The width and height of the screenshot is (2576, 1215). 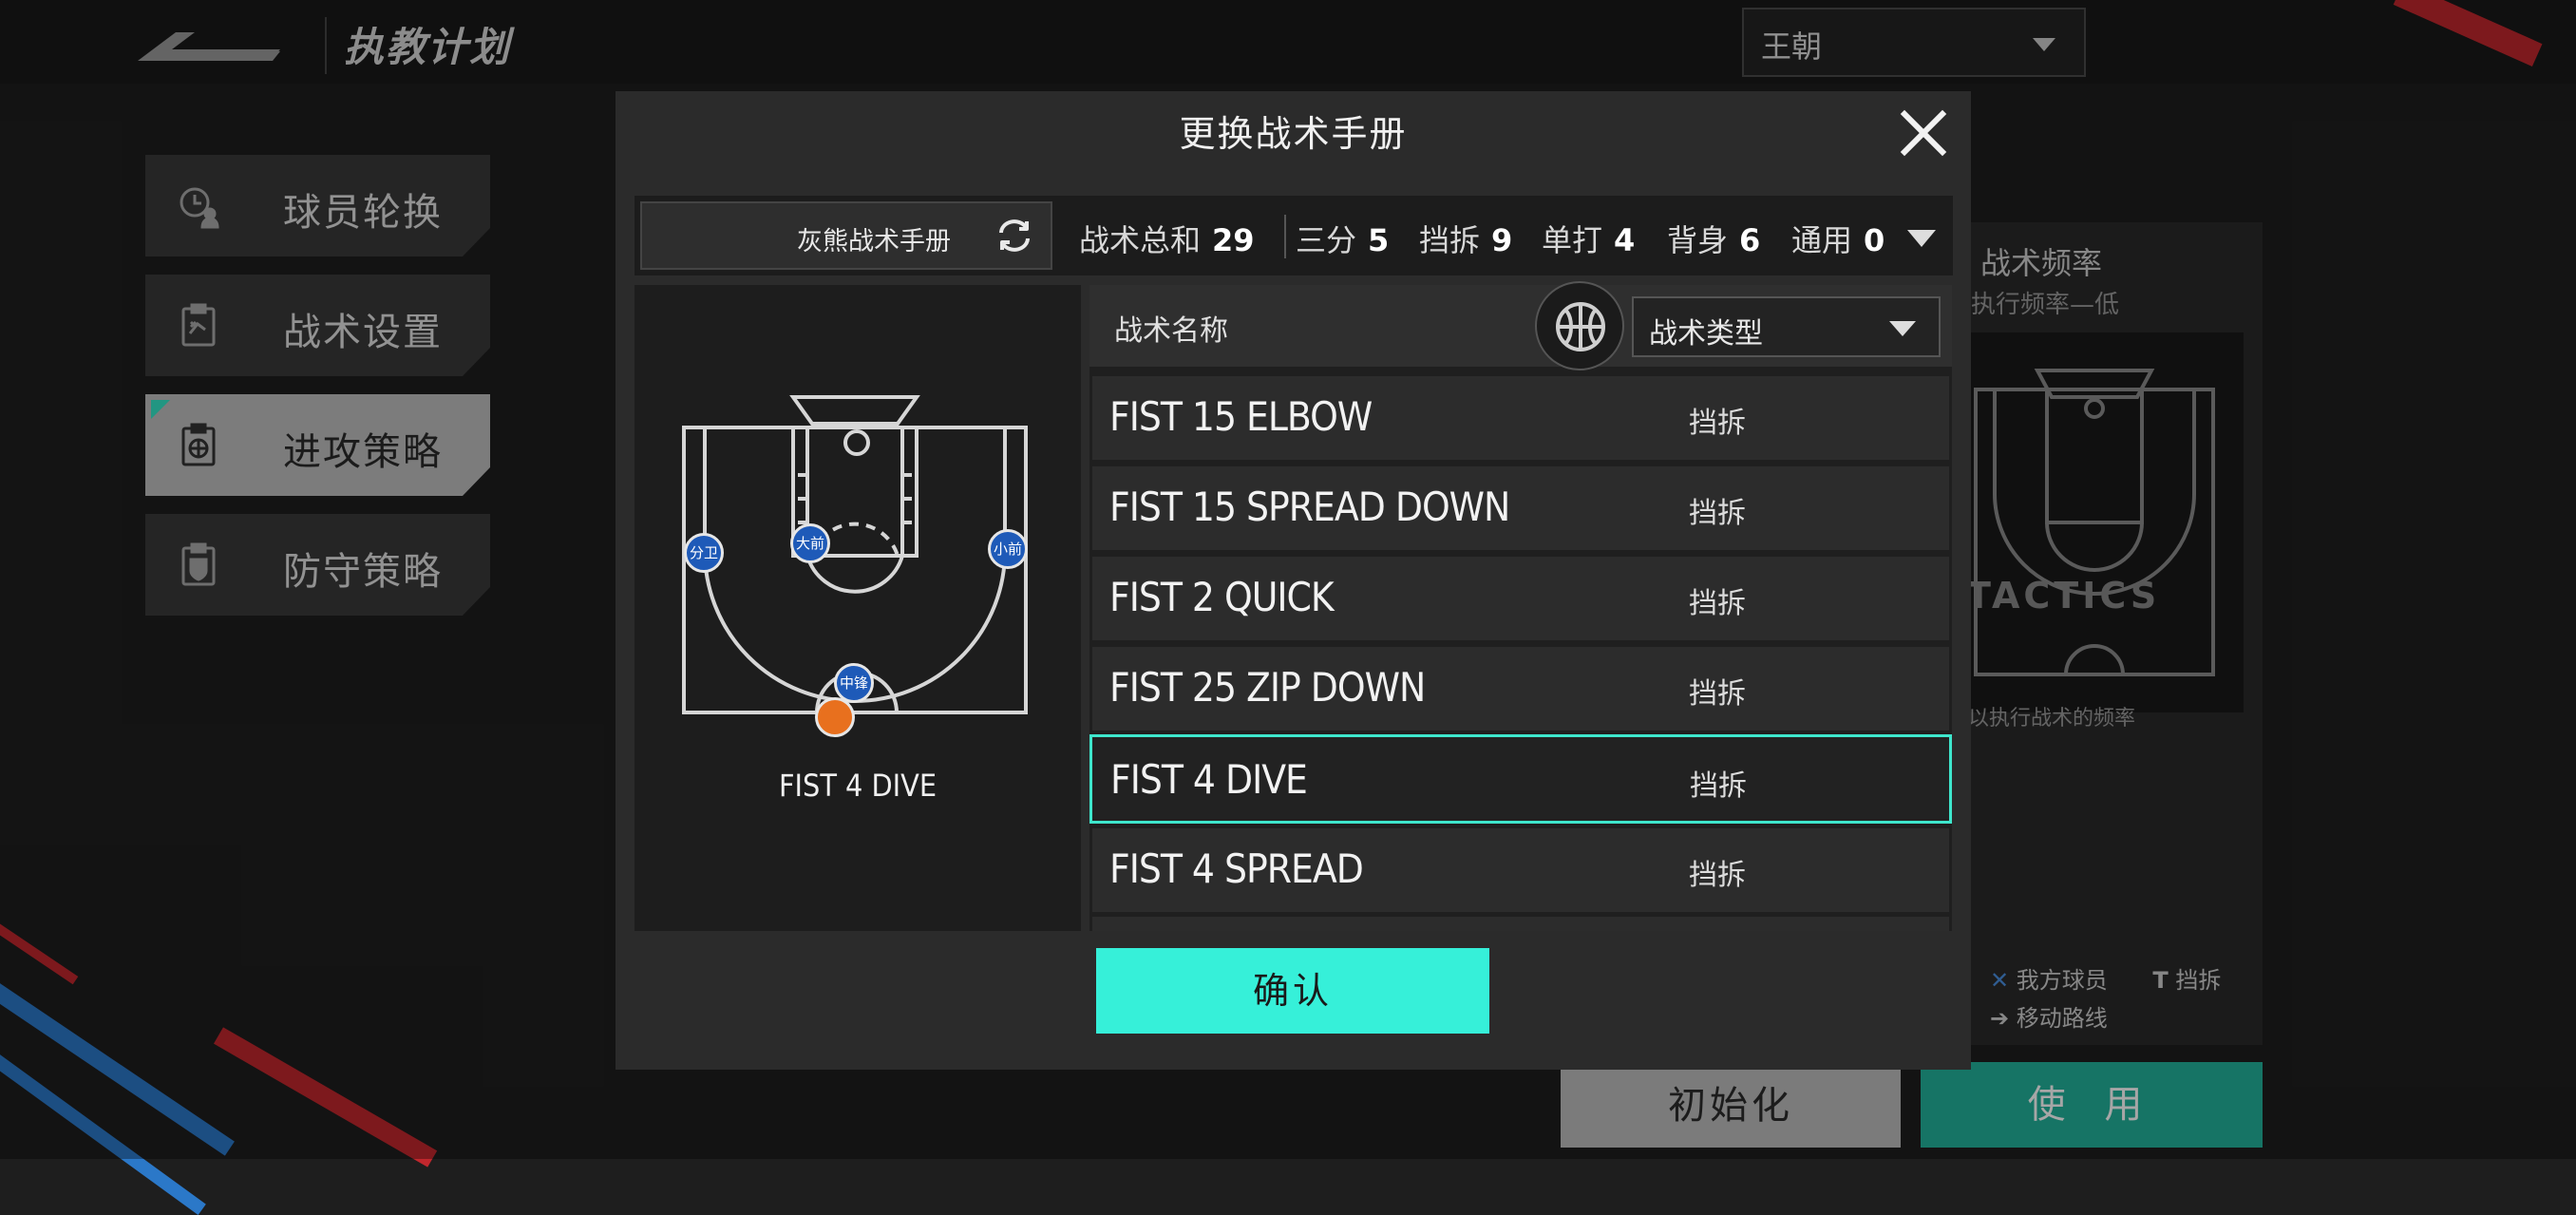 I want to click on tactic-row: FIST 4 SPREAD 挡拆, so click(x=1520, y=870).